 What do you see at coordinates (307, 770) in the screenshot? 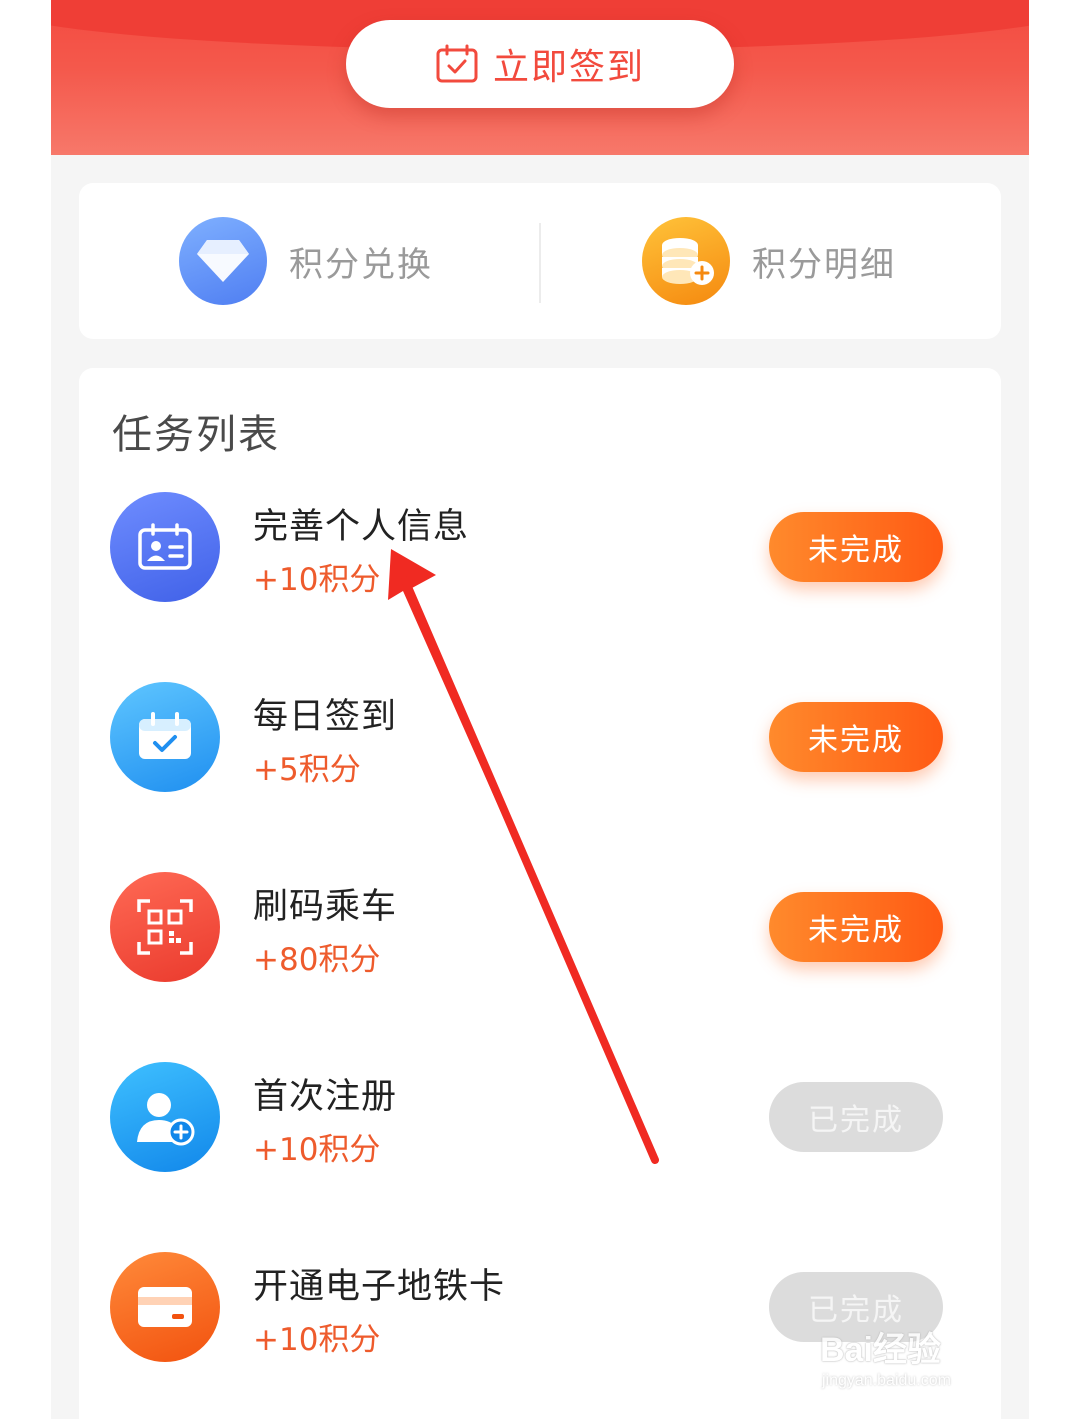
I see `task-points: +5积分` at bounding box center [307, 770].